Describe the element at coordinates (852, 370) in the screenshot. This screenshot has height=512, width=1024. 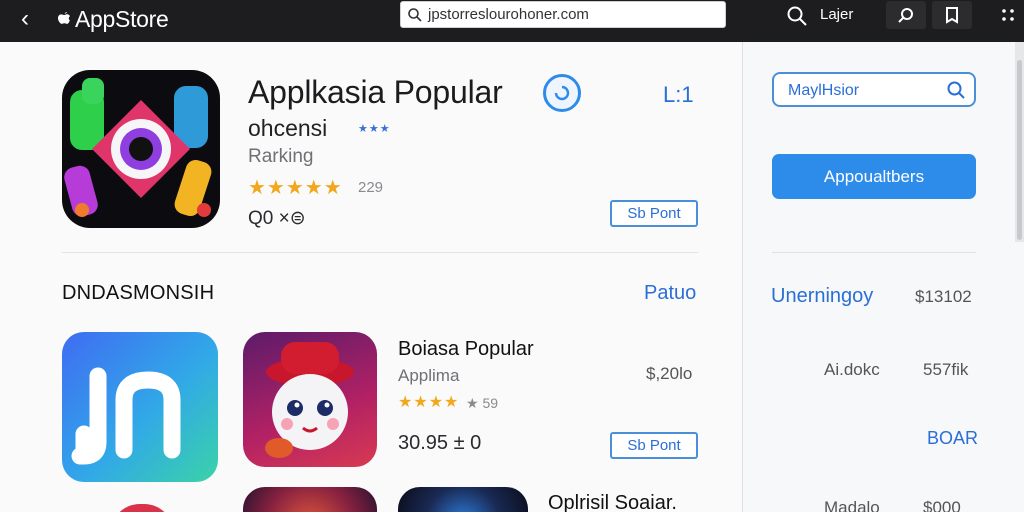
I see `sidebar-row-label: Ai.dokc` at that location.